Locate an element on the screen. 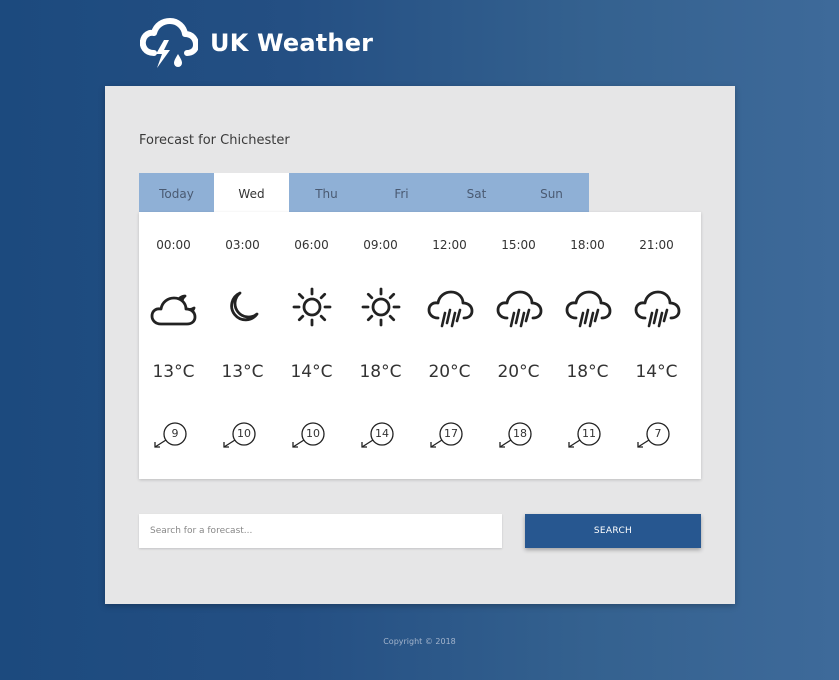  tab-sun: Sun is located at coordinates (551, 192).